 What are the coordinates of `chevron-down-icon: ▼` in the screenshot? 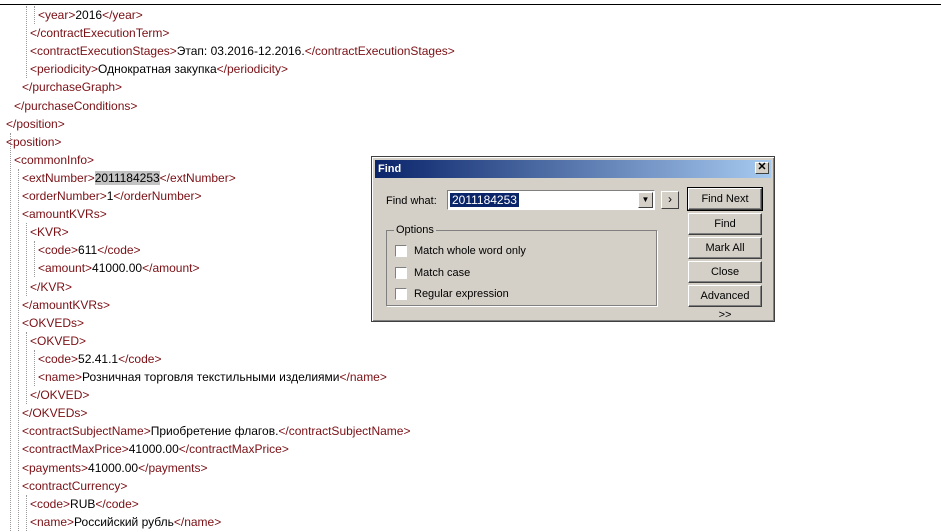 It's located at (645, 200).